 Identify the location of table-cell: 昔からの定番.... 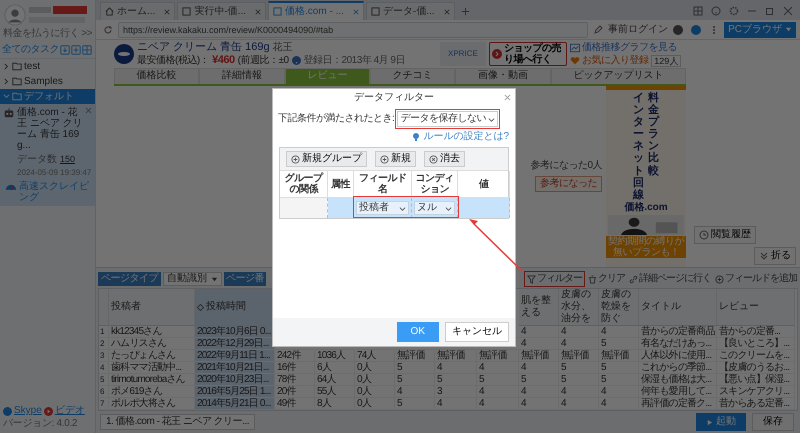
(756, 332).